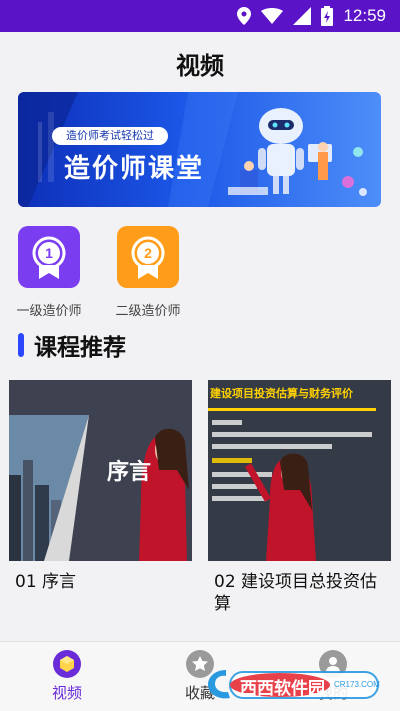 The width and height of the screenshot is (400, 711). I want to click on wifi-icon, so click(272, 16).